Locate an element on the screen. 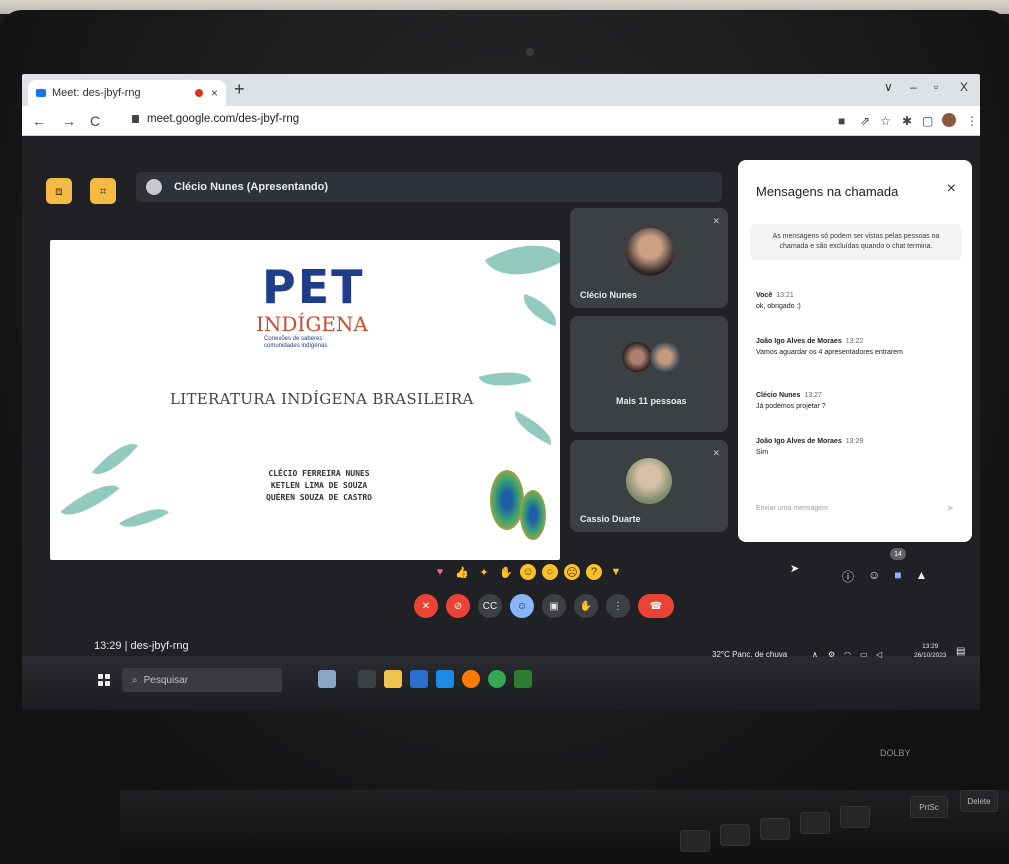 This screenshot has width=1009, height=864. heart-reaction-icon: ♥ is located at coordinates (440, 572).